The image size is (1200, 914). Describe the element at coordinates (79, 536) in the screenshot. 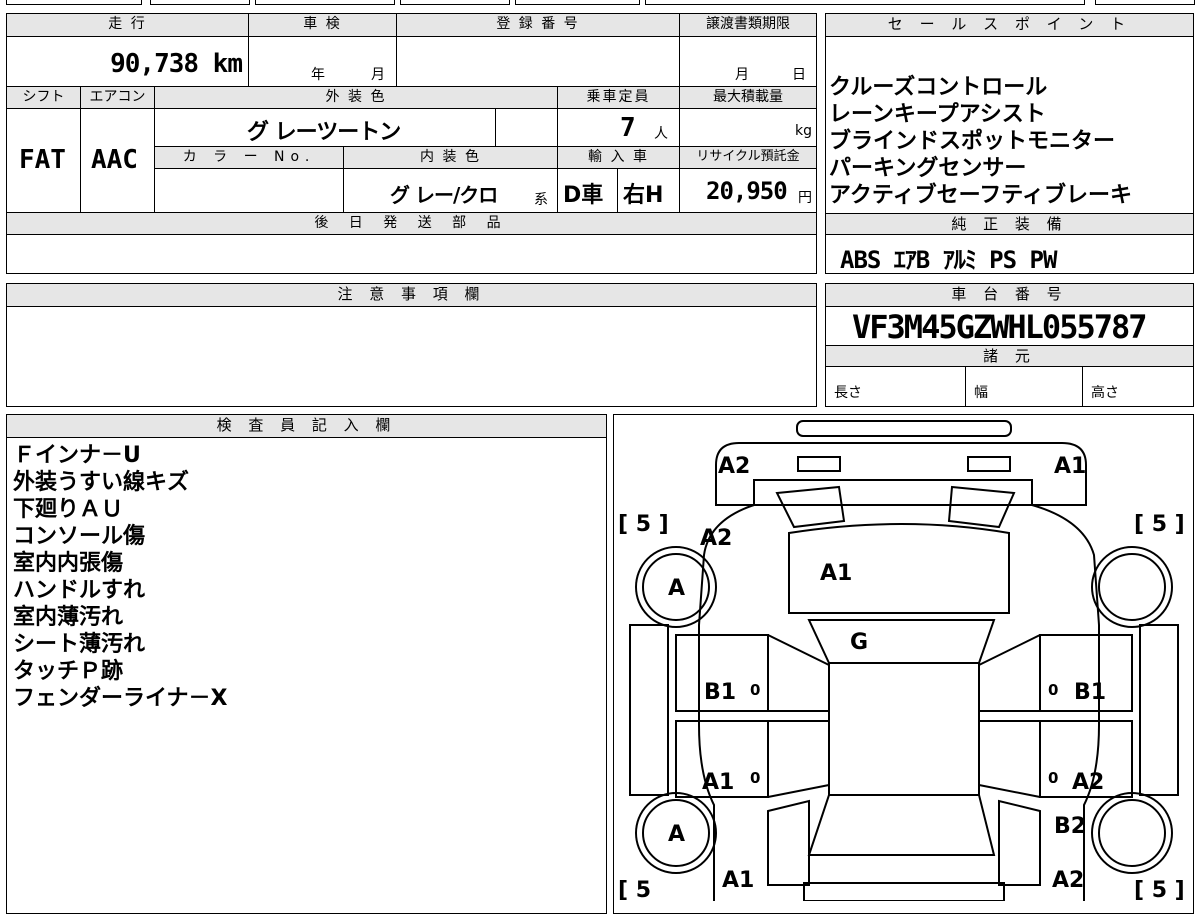

I see `inspector-line: コンソール傷` at that location.